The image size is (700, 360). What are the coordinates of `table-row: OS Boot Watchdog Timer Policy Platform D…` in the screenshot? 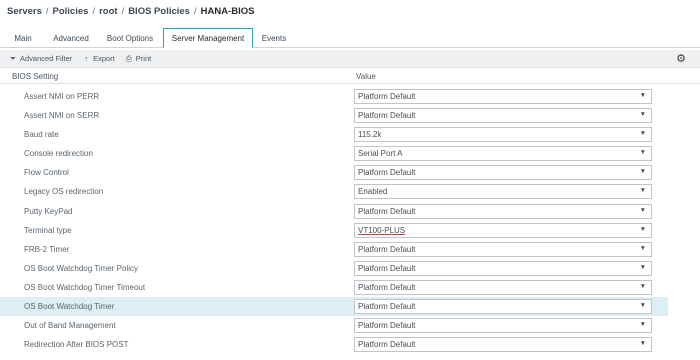 It's located at (334, 268).